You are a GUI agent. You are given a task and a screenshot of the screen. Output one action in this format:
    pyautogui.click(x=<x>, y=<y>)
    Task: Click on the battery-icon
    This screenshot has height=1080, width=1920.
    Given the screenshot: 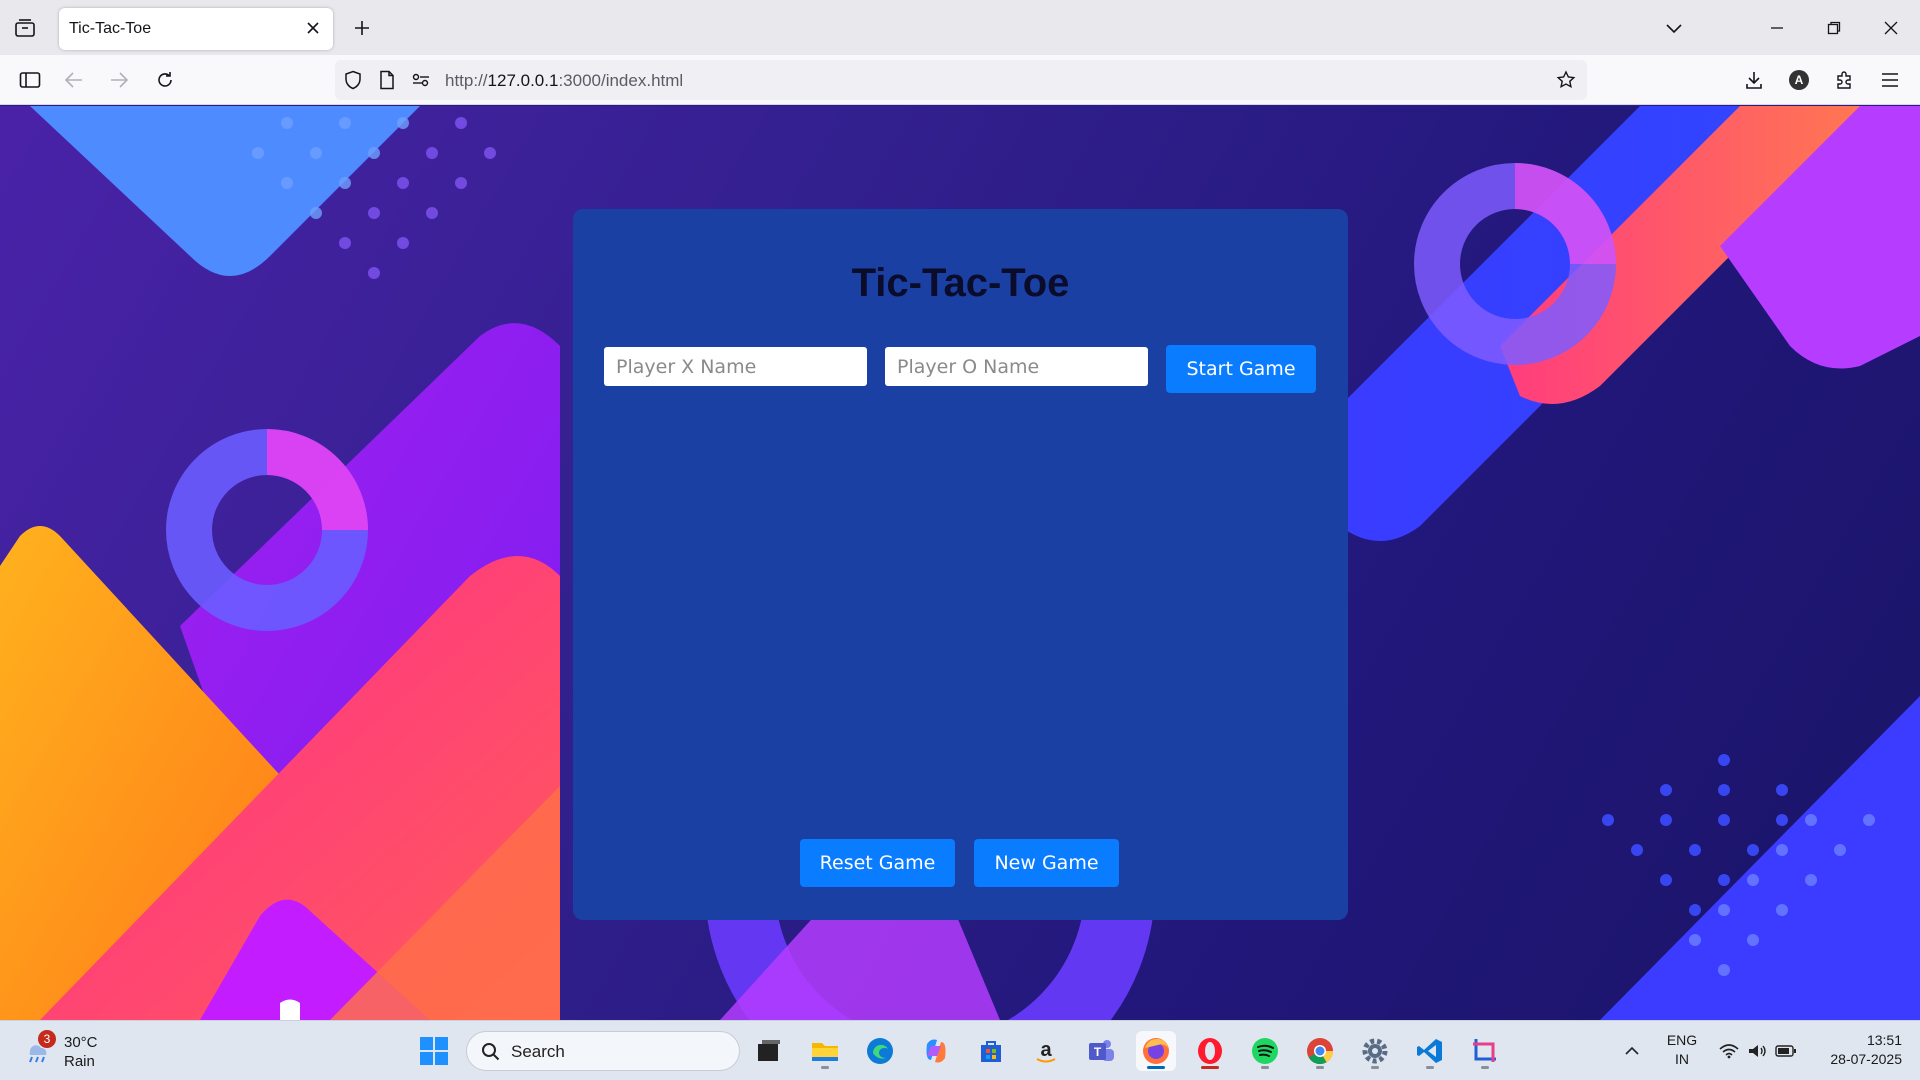 What is the action you would take?
    pyautogui.click(x=1786, y=1051)
    